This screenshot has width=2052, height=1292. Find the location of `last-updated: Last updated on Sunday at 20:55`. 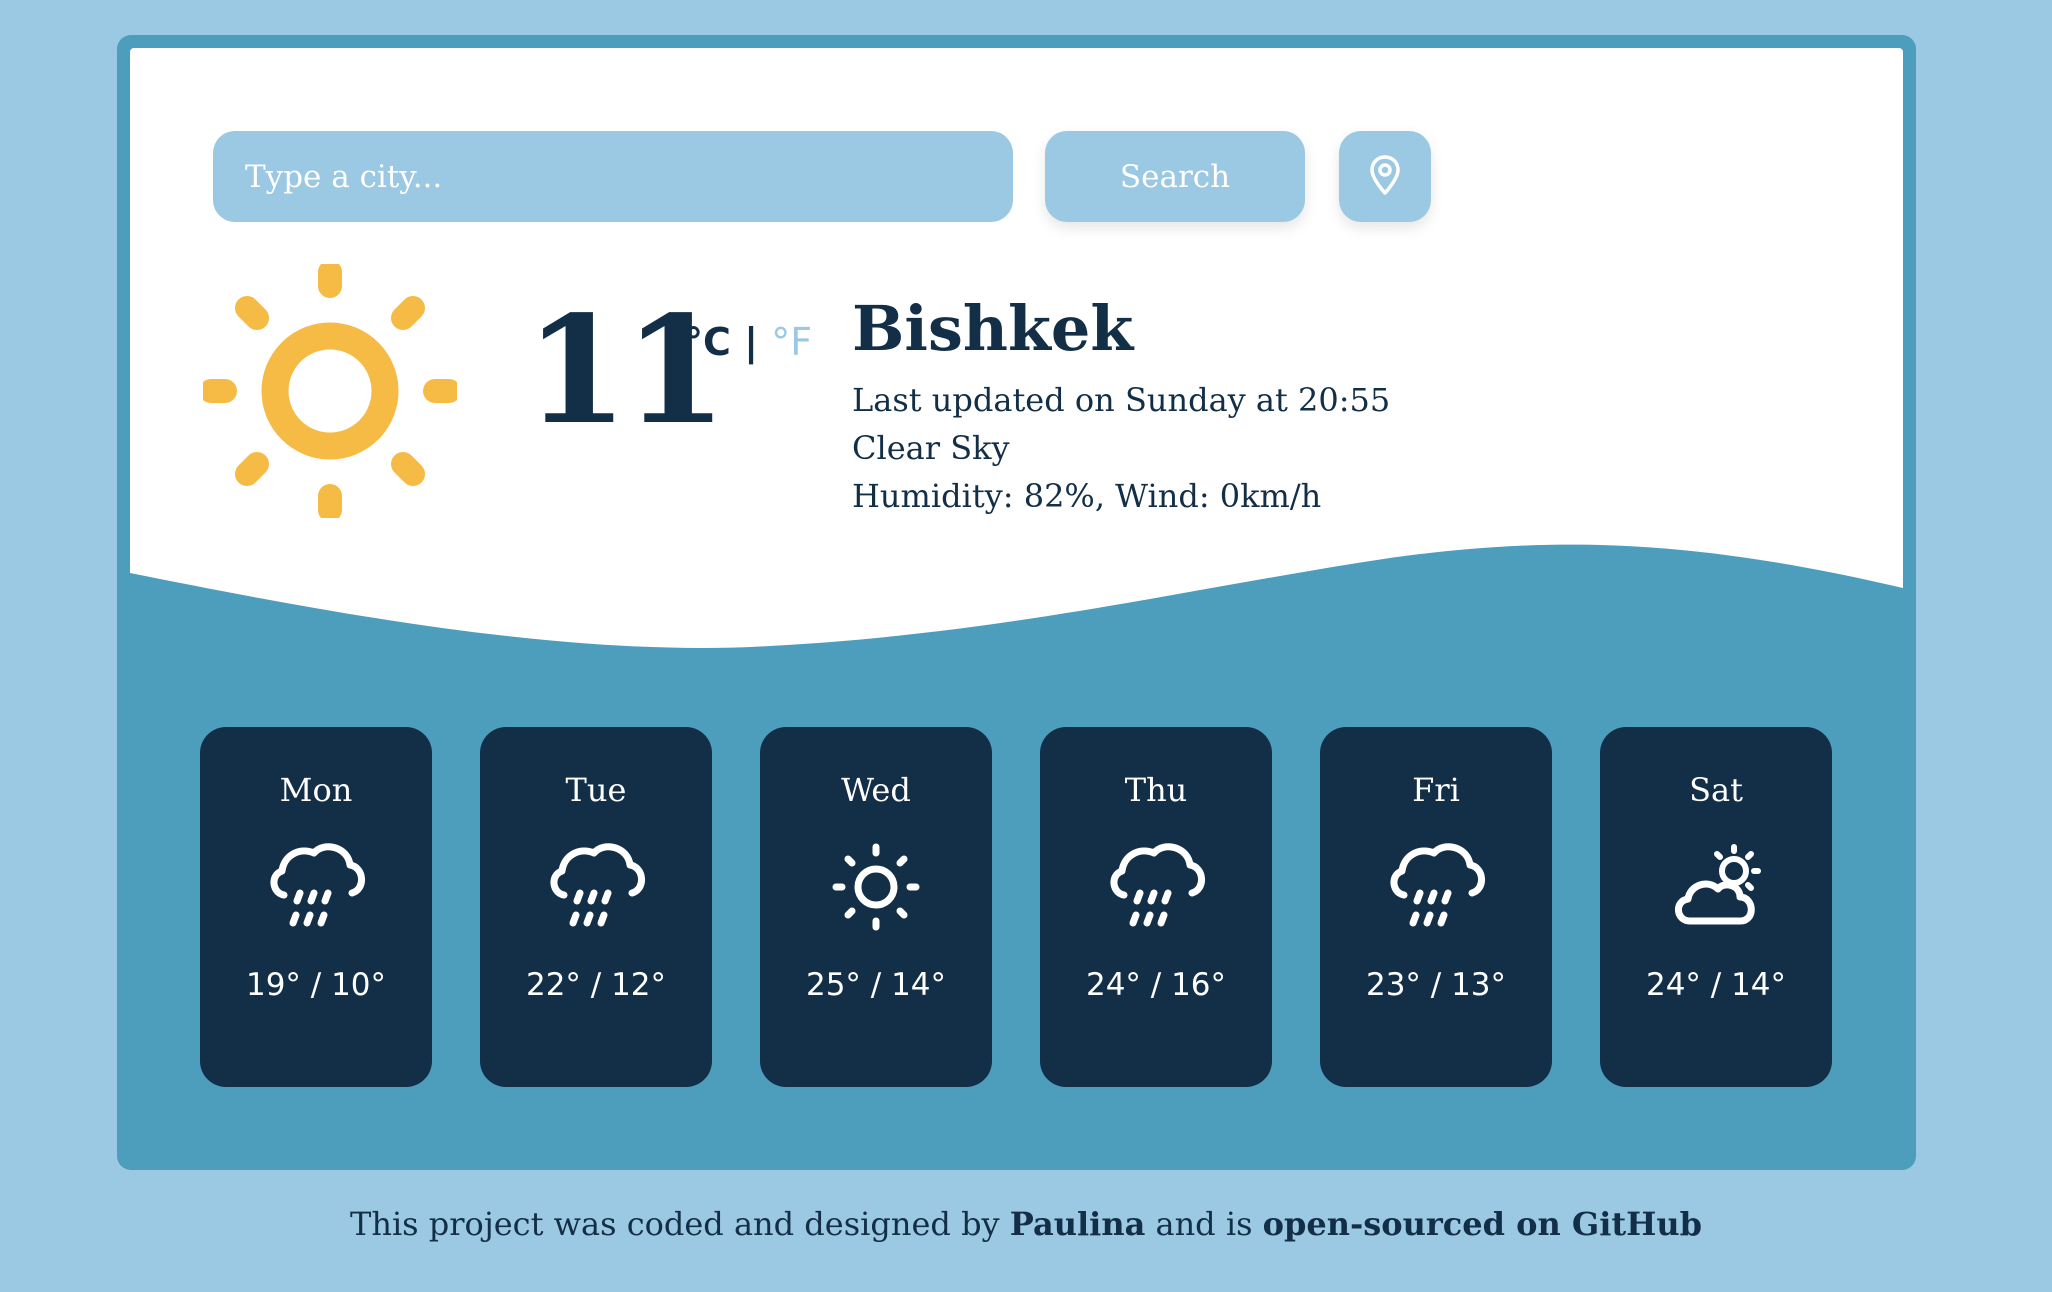

last-updated: Last updated on Sunday at 20:55 is located at coordinates (1121, 400).